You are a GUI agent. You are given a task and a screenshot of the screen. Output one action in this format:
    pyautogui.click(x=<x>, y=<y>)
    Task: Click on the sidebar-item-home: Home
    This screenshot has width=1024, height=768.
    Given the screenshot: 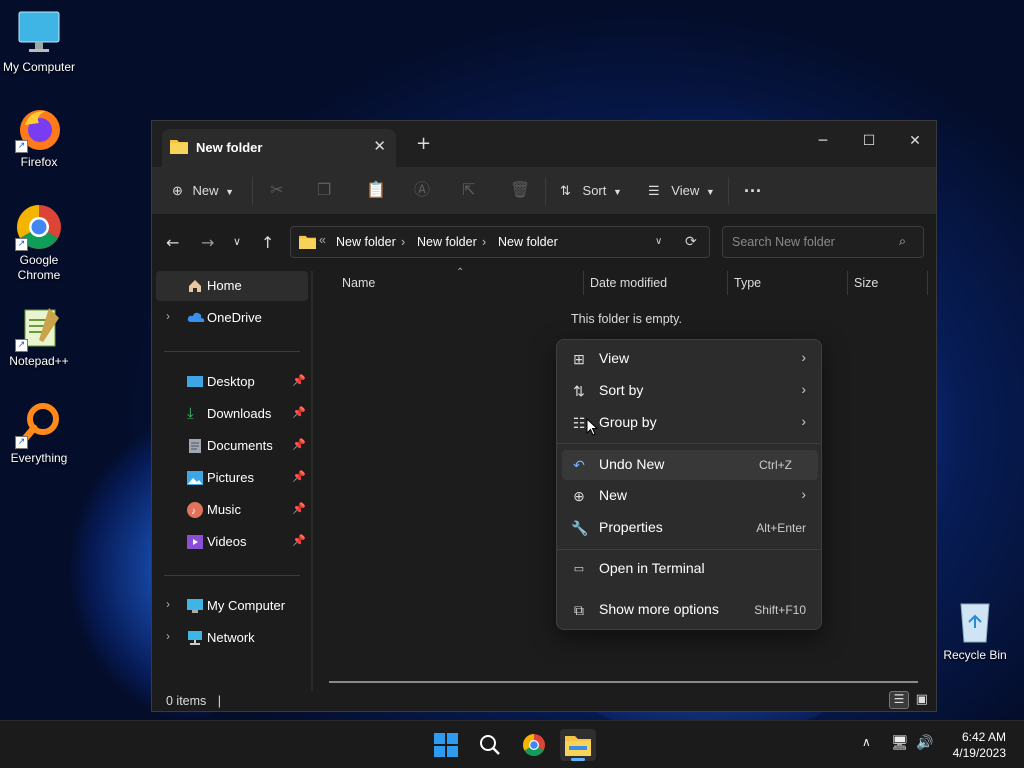 What is the action you would take?
    pyautogui.click(x=232, y=286)
    